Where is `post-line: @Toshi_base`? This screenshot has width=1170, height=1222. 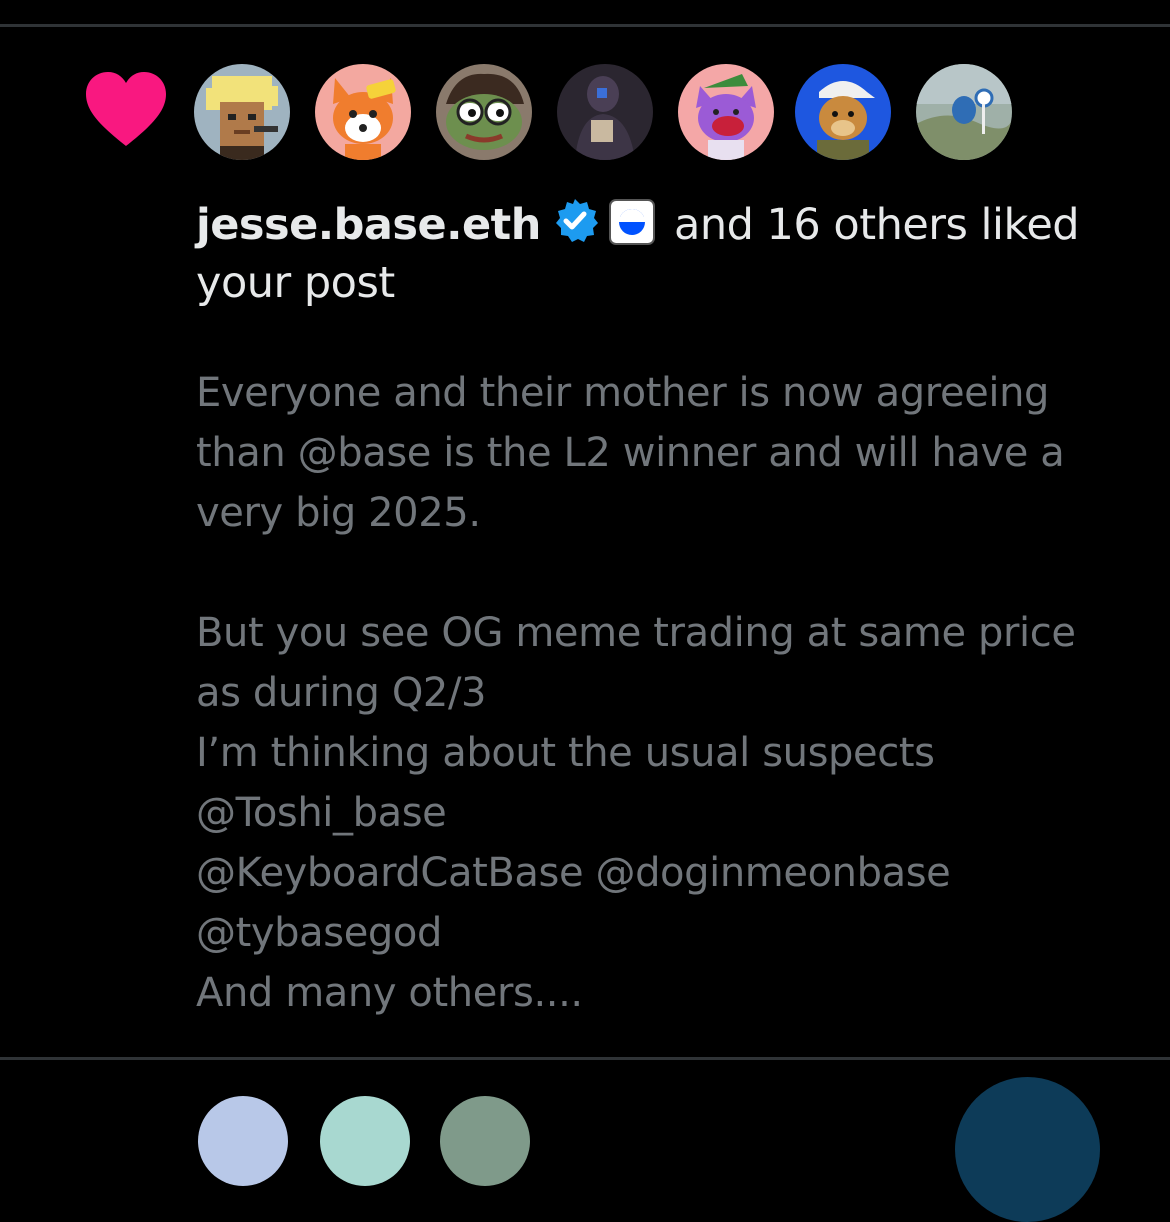 post-line: @Toshi_base is located at coordinates (321, 813).